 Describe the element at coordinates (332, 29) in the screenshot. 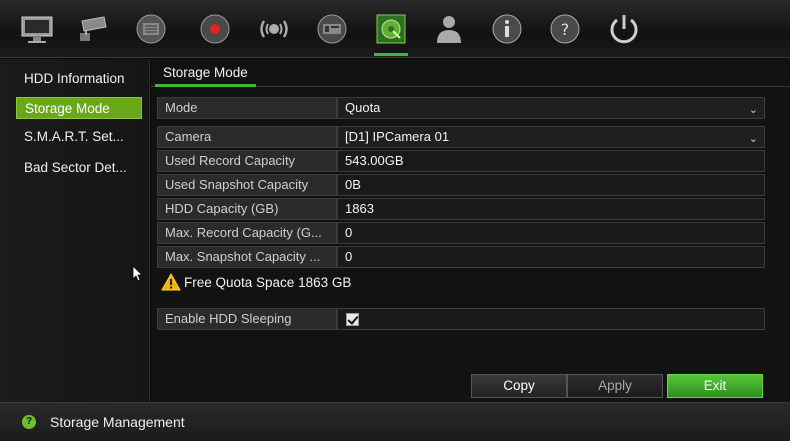

I see `device-icon` at that location.